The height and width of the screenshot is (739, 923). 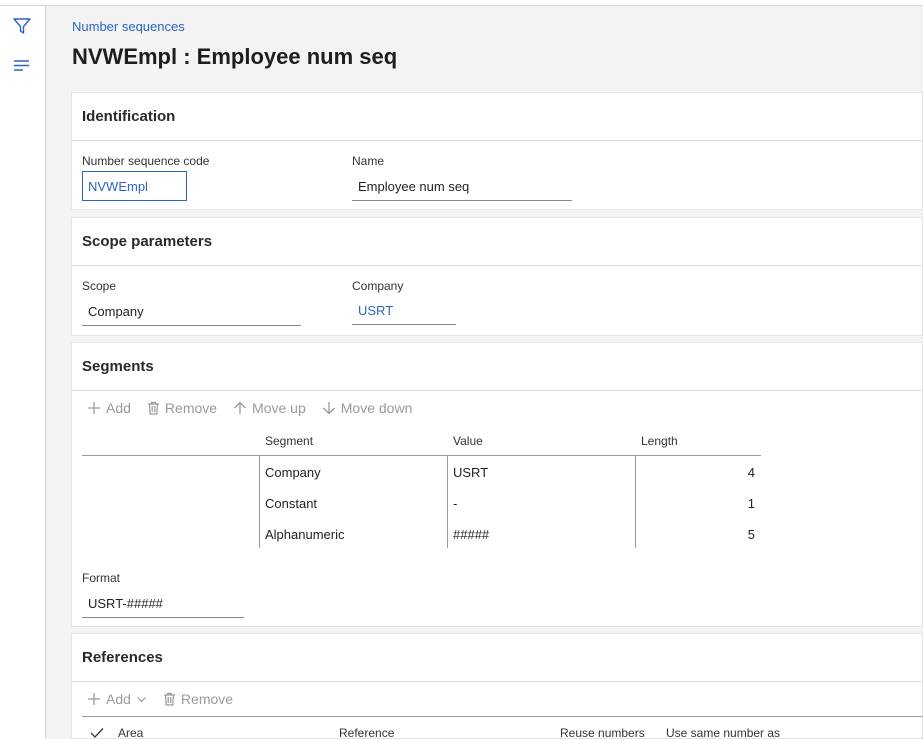 What do you see at coordinates (502, 716) in the screenshot?
I see `references-header-top-border` at bounding box center [502, 716].